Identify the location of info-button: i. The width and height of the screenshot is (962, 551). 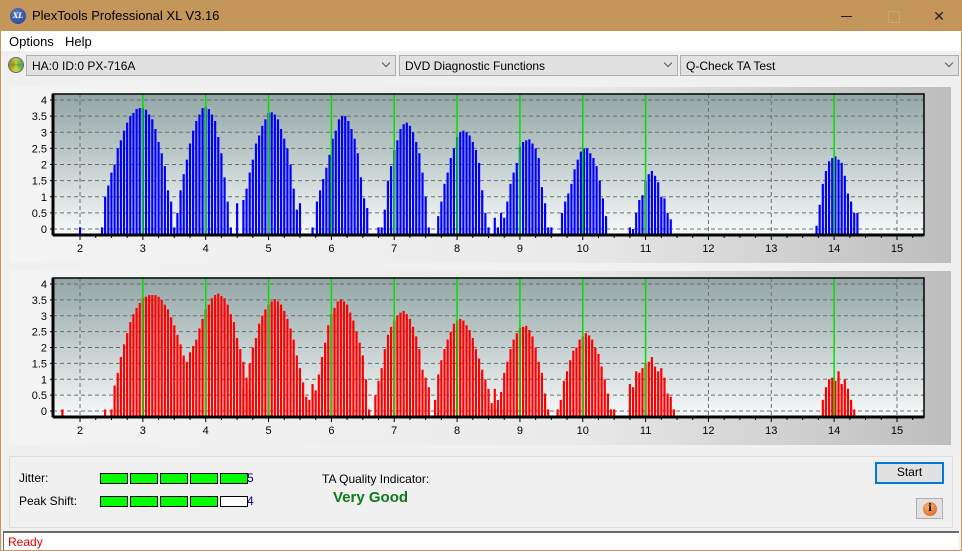
(929, 508).